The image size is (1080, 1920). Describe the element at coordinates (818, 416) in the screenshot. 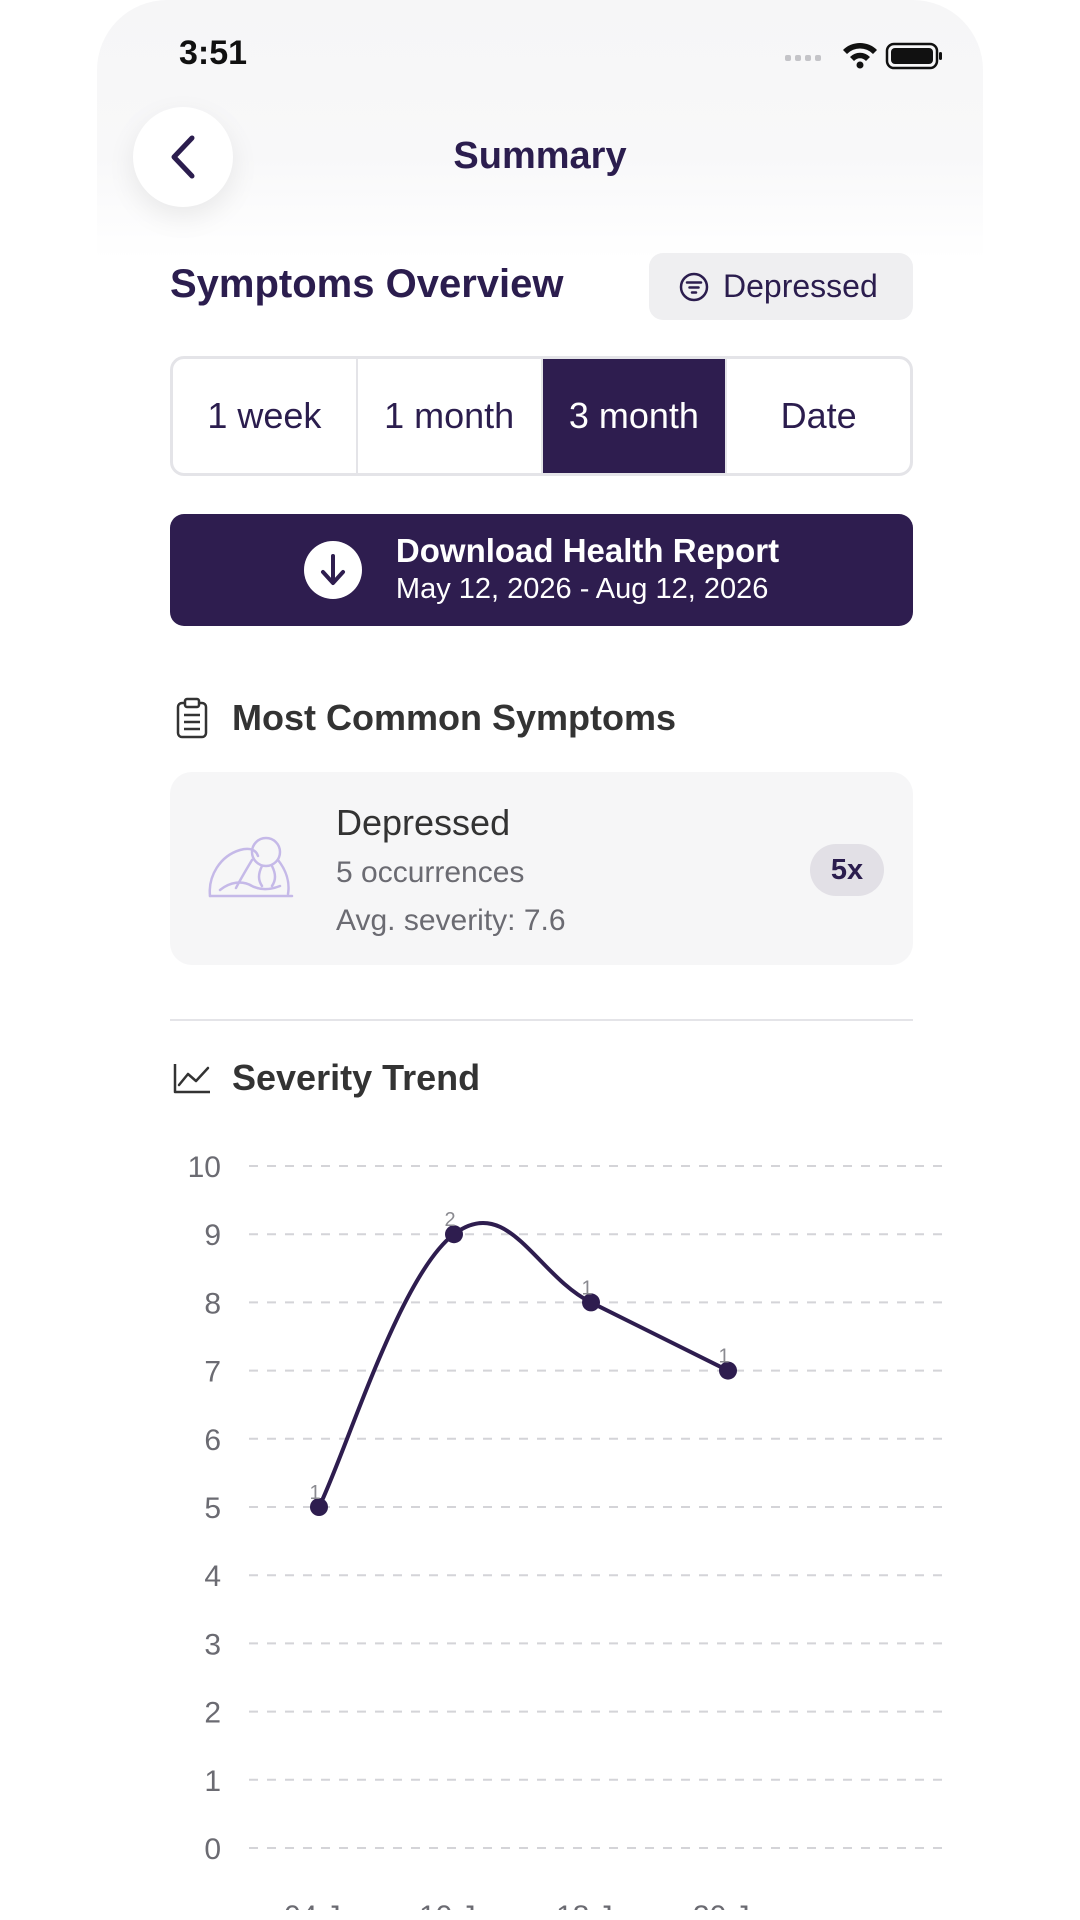

I see `range-date: Date` at that location.